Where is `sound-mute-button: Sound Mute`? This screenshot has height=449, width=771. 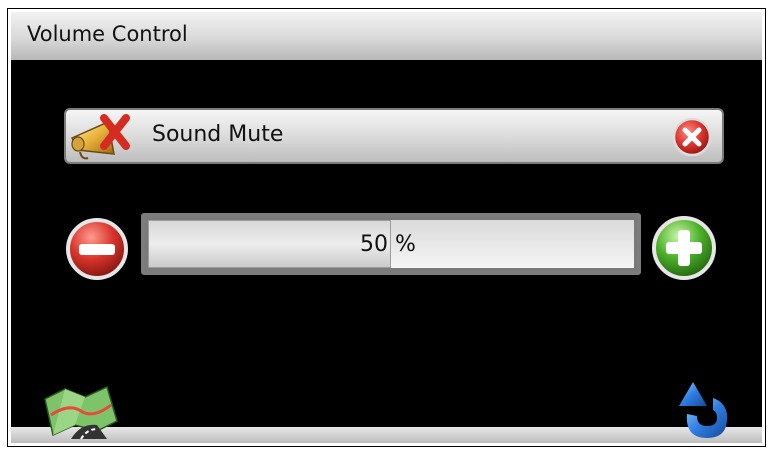 sound-mute-button: Sound Mute is located at coordinates (394, 136).